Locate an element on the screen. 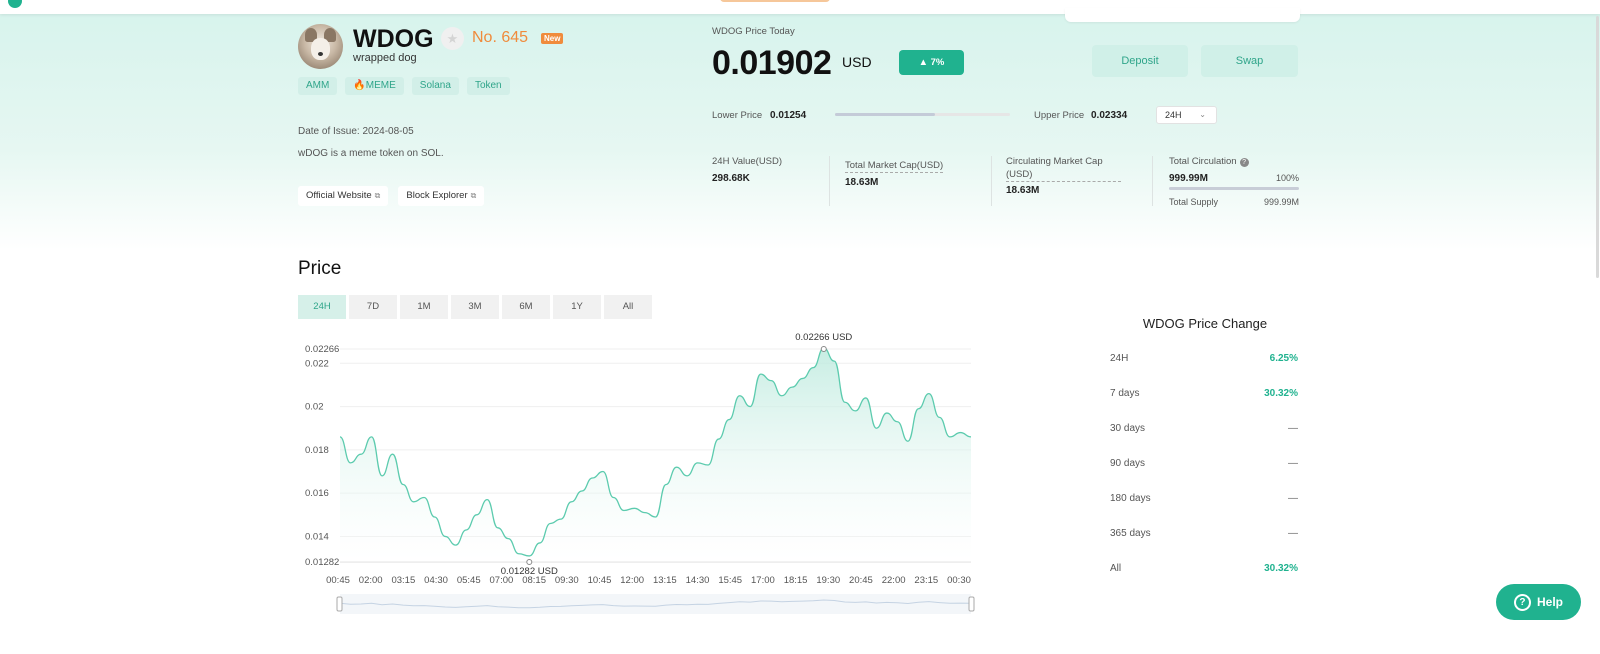 Image resolution: width=1600 pixels, height=654 pixels. total-supply-row: Total Supply 999.99M is located at coordinates (1234, 203).